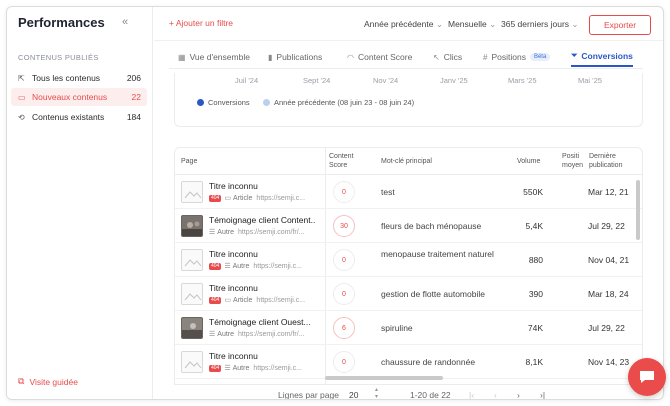 The height and width of the screenshot is (406, 670). What do you see at coordinates (66, 78) in the screenshot?
I see `sidebar-item-label: Tous les contenus` at bounding box center [66, 78].